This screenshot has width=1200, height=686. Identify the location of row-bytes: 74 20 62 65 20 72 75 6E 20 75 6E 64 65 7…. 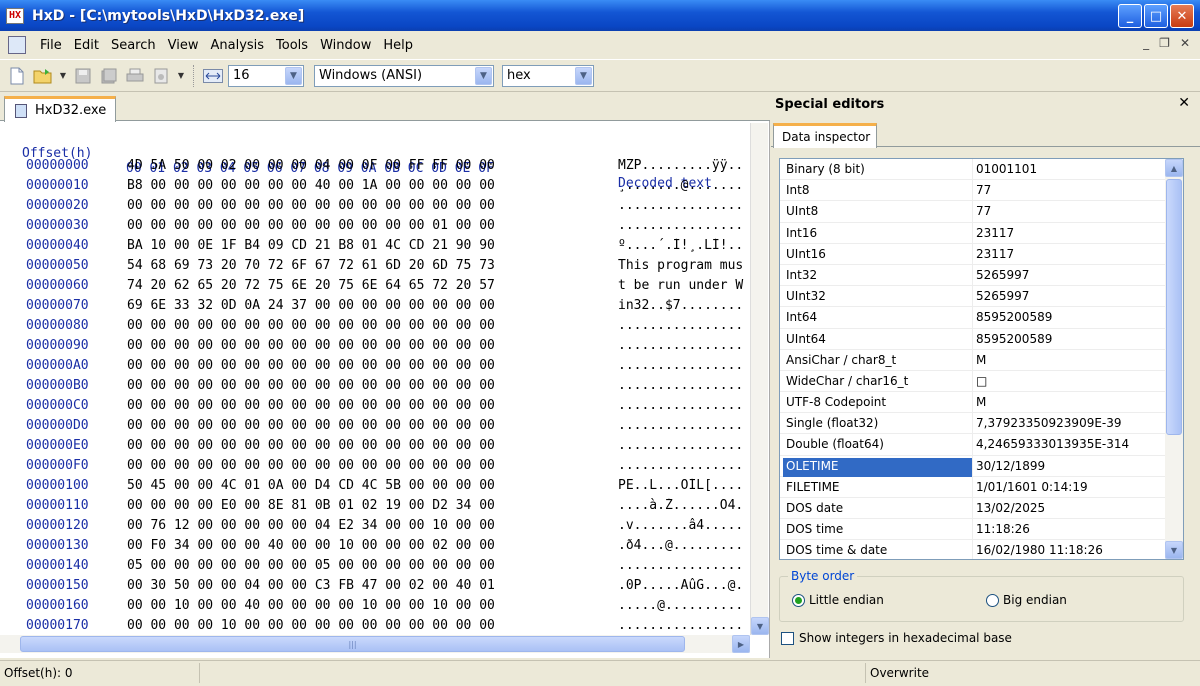
(311, 285).